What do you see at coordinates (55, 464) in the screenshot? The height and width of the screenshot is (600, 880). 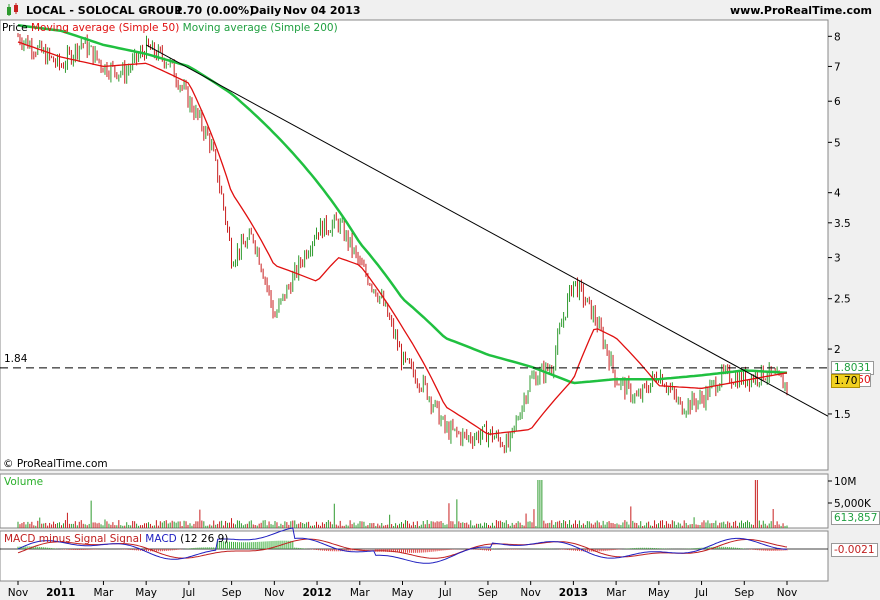 I see `copyright: © ProRealTime.com` at bounding box center [55, 464].